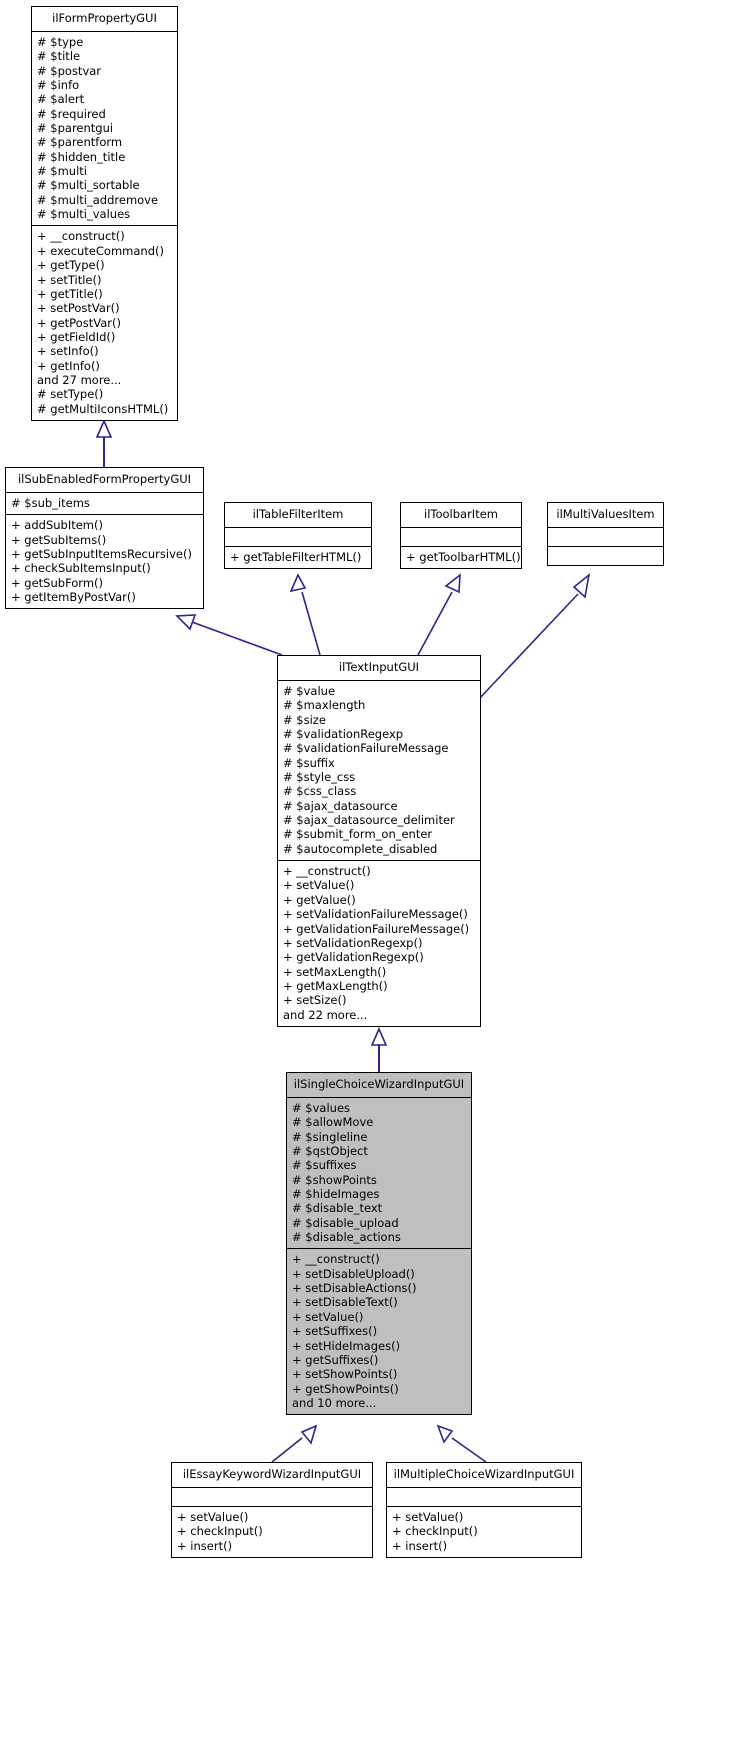 The image size is (744, 1752). I want to click on class-node-ilmultivaluesitem: ilMultiValuesItem, so click(605, 534).